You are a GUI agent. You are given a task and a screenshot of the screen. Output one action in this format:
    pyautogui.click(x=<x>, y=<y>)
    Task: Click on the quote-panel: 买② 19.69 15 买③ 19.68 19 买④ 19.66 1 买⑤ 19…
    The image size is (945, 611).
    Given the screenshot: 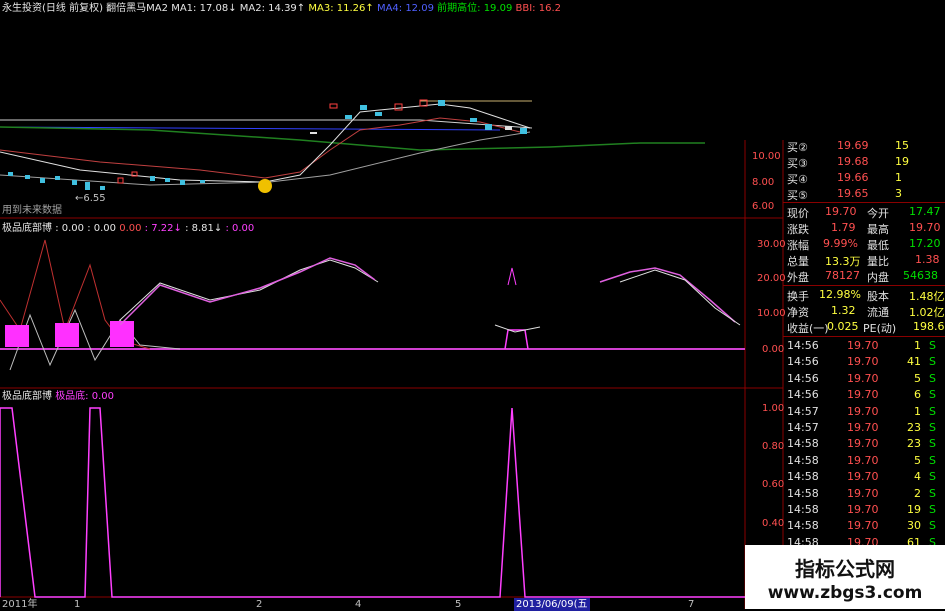 What is the action you would take?
    pyautogui.click(x=864, y=373)
    